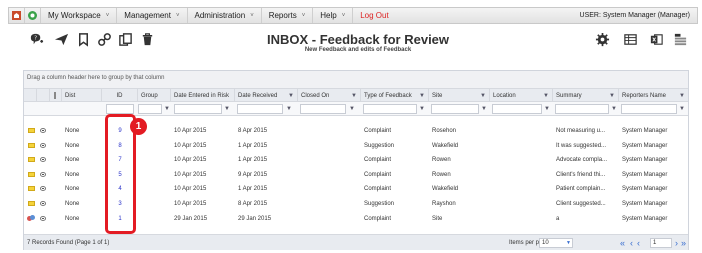  I want to click on logout-link: Log Out, so click(374, 15).